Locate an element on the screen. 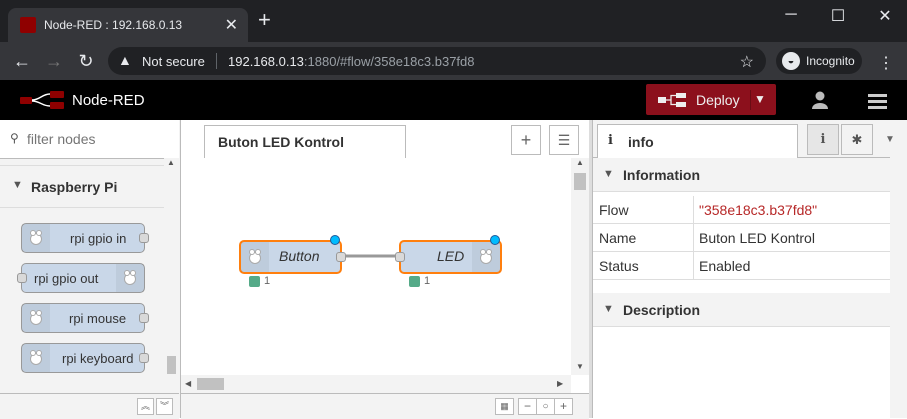 The width and height of the screenshot is (907, 419). scroll-left-icon: ◀ is located at coordinates (188, 383).